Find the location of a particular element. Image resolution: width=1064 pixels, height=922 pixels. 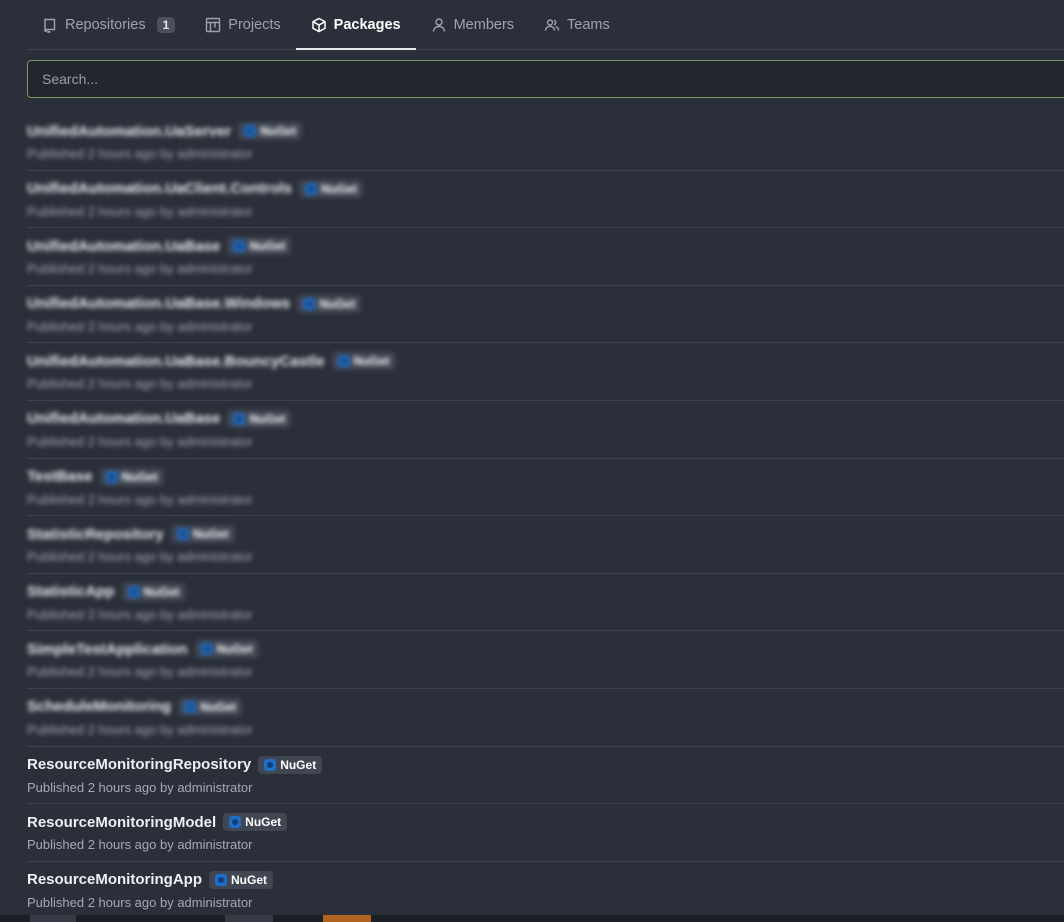

package-name-link: UnifiedAutomation.UaClient.Controls is located at coordinates (159, 188).